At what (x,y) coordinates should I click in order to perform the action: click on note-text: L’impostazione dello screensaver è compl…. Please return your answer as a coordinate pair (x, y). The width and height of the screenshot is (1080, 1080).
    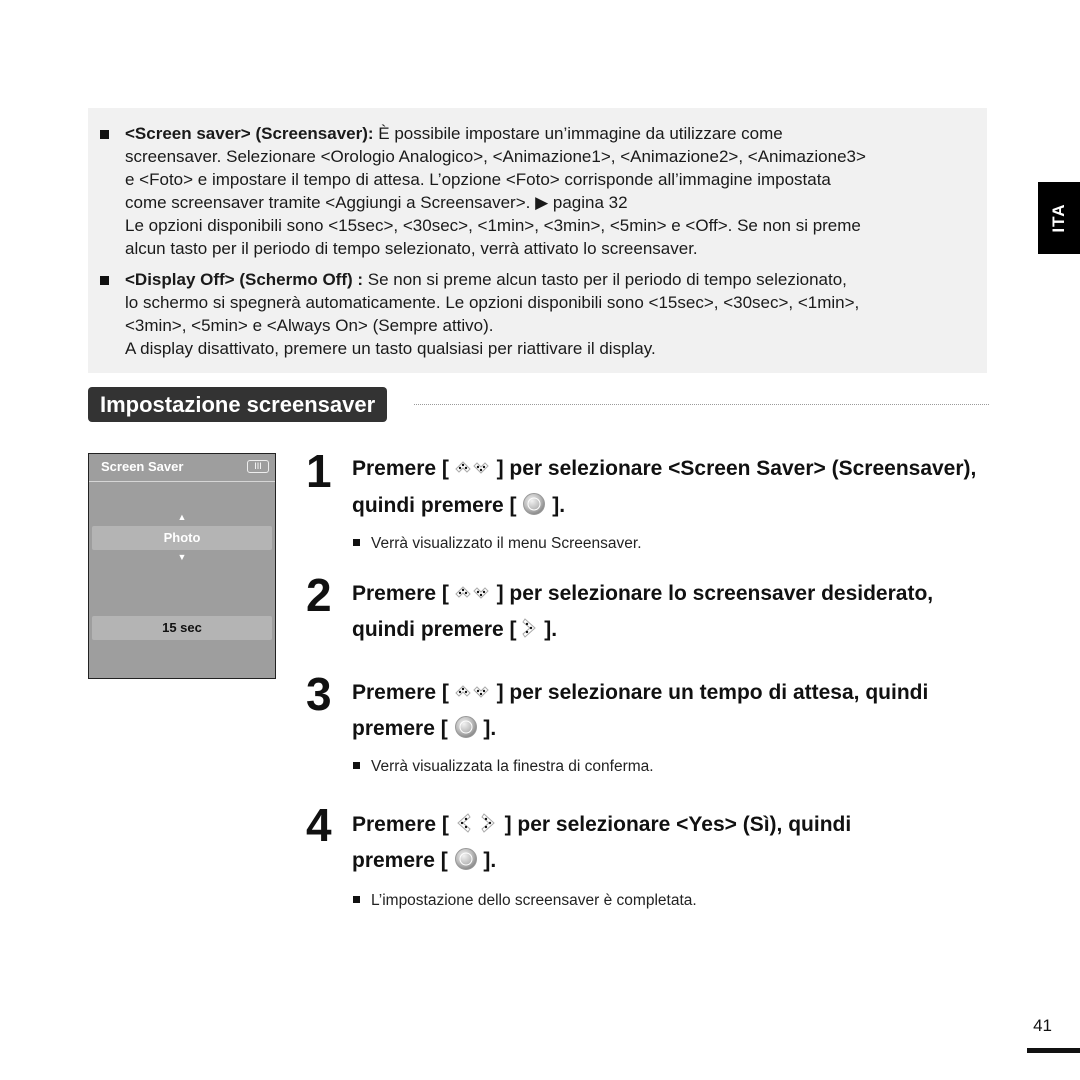
    Looking at the image, I should click on (534, 900).